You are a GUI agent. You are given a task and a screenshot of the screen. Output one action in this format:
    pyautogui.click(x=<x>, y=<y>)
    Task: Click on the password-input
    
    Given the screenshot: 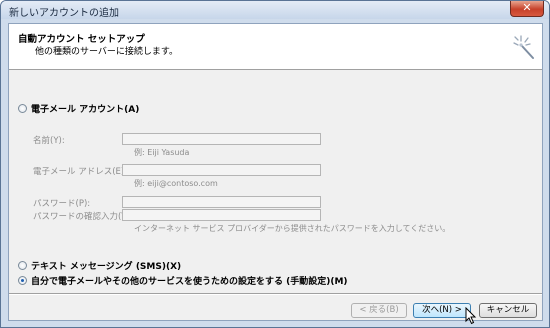 What is the action you would take?
    pyautogui.click(x=221, y=202)
    